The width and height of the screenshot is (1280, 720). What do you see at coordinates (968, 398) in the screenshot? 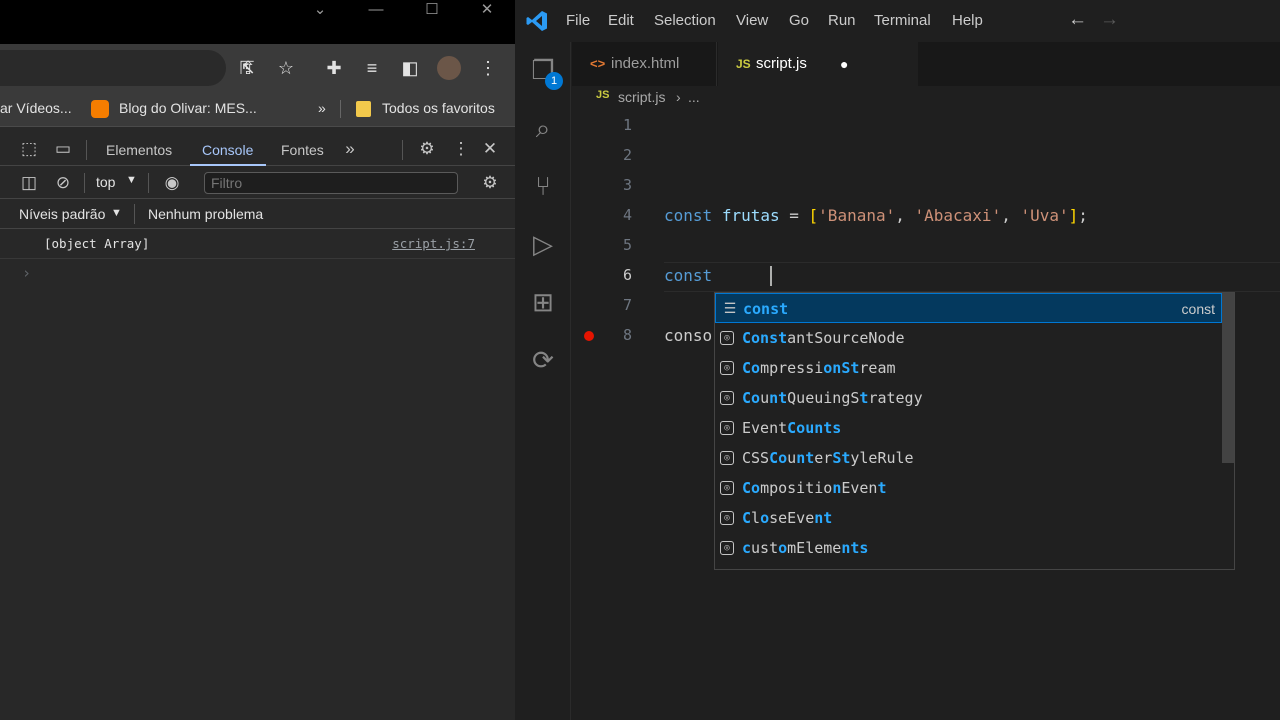
I see `suggestion-item: ◎ CountQueuingStrategy` at bounding box center [968, 398].